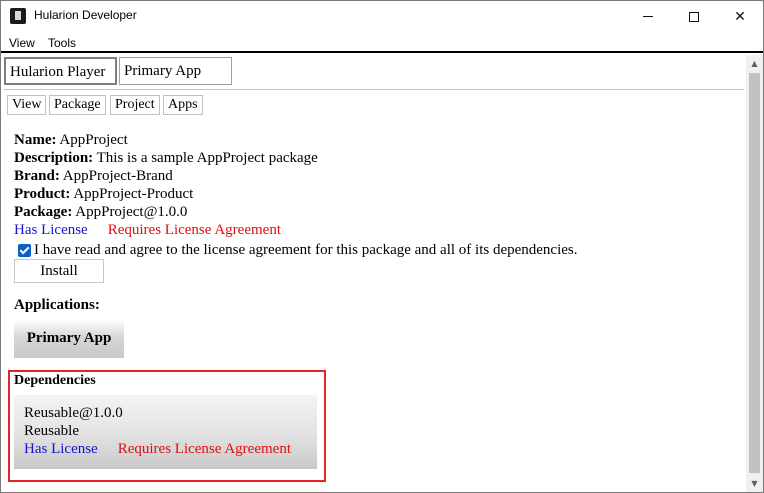 The width and height of the screenshot is (764, 493). What do you see at coordinates (754, 483) in the screenshot?
I see `arrow-down-icon: ▼` at bounding box center [754, 483].